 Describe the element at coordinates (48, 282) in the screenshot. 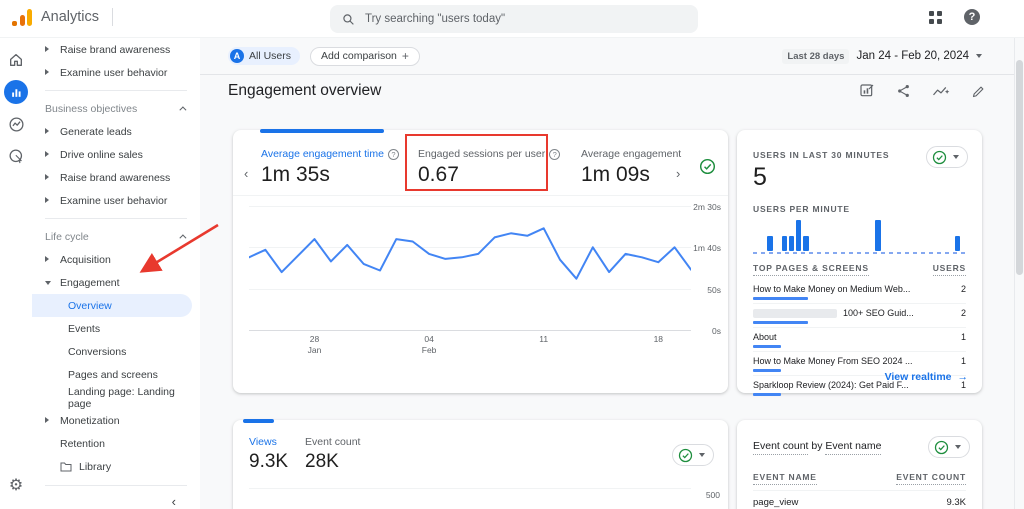

I see `collapse-arrow-icon` at that location.